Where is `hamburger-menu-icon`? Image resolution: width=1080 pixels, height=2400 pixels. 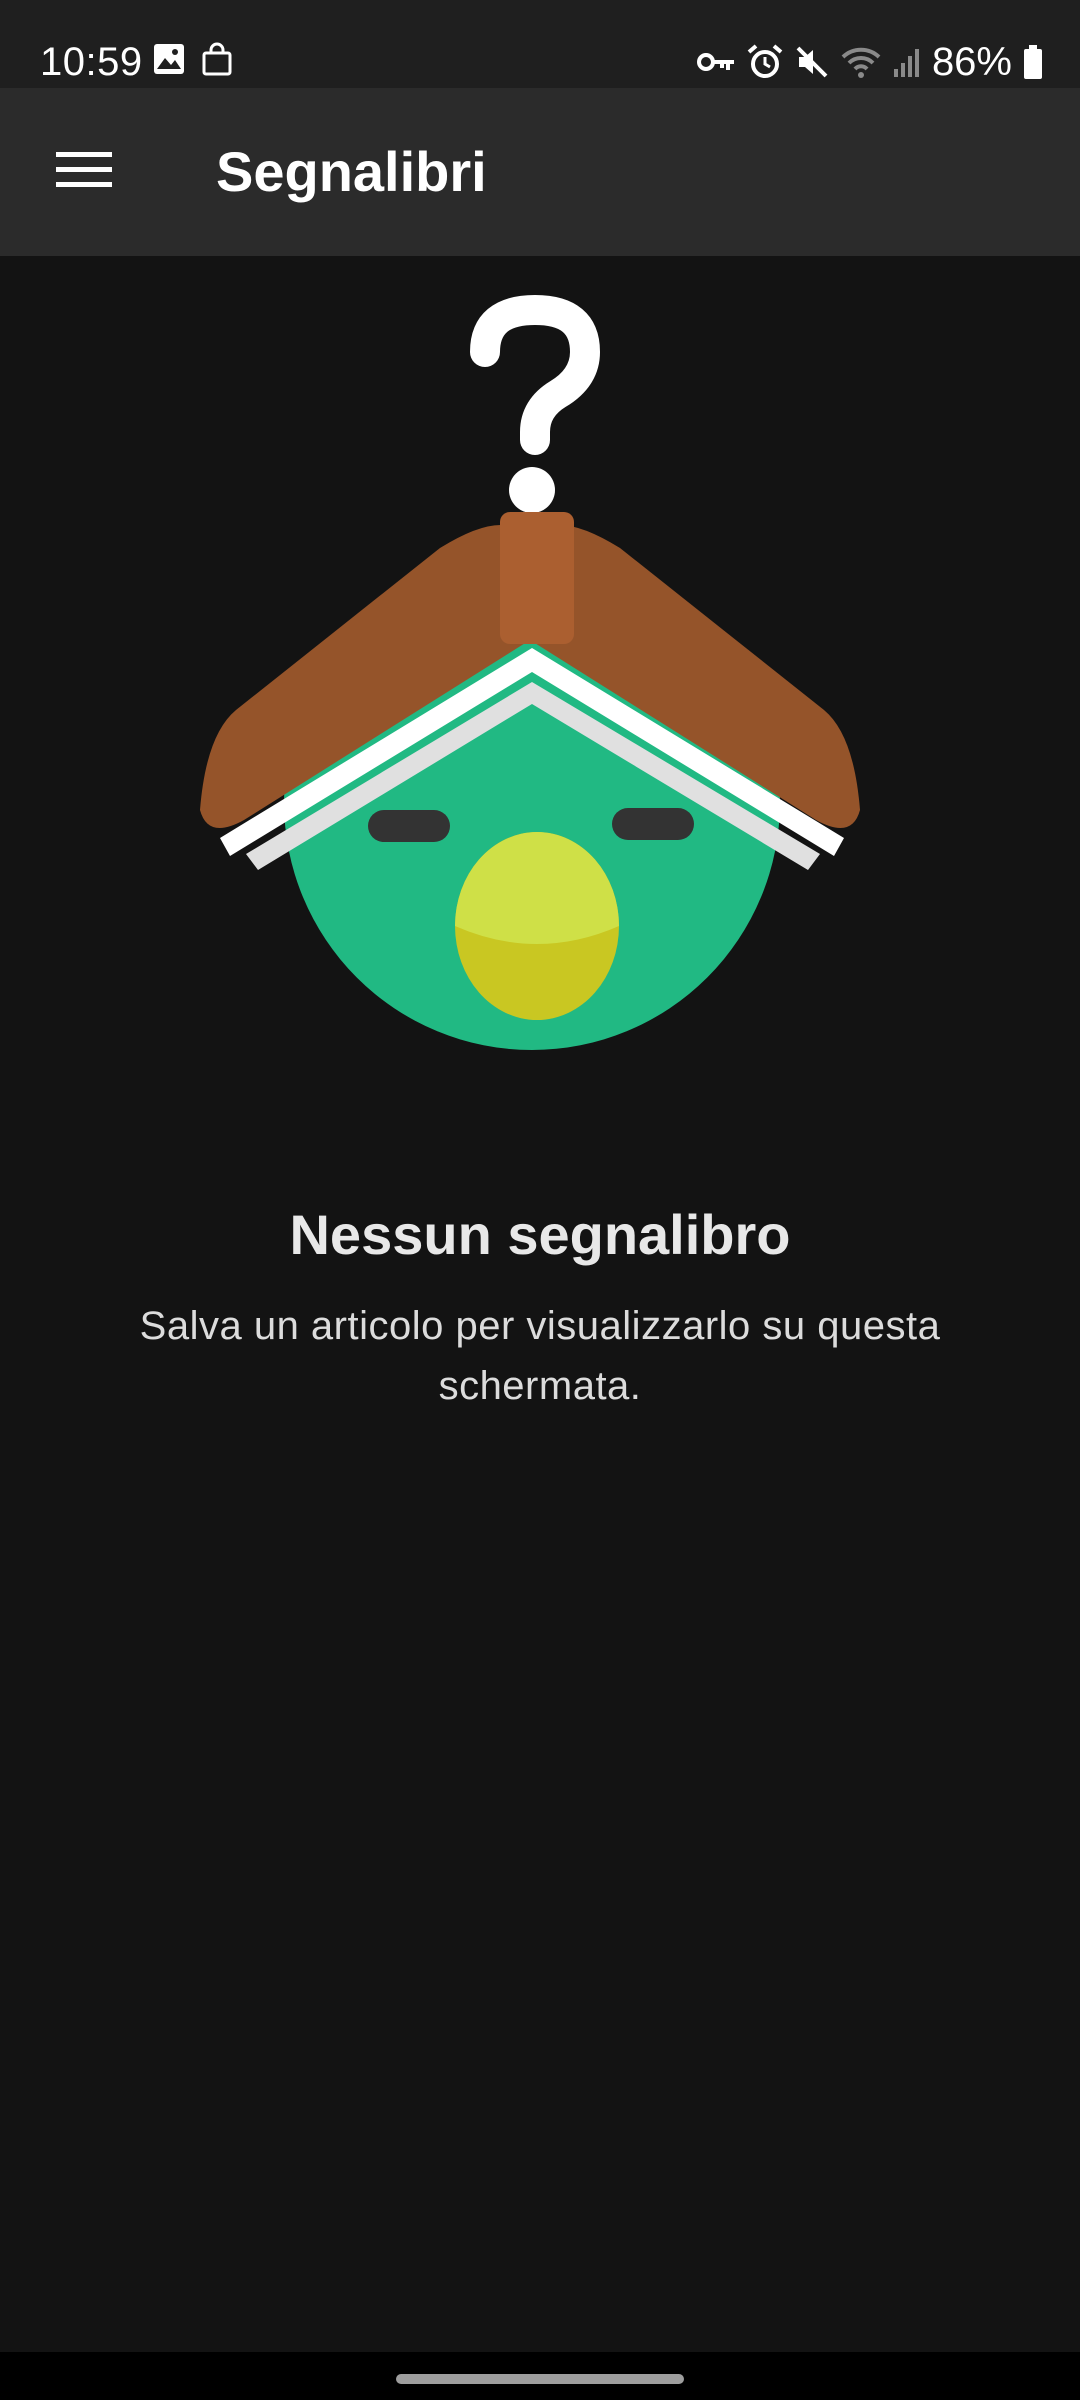 hamburger-menu-icon is located at coordinates (84, 172).